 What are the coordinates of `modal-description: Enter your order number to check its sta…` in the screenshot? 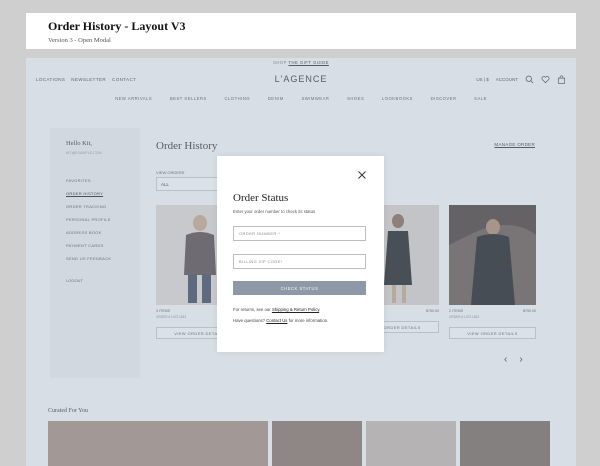 It's located at (274, 211).